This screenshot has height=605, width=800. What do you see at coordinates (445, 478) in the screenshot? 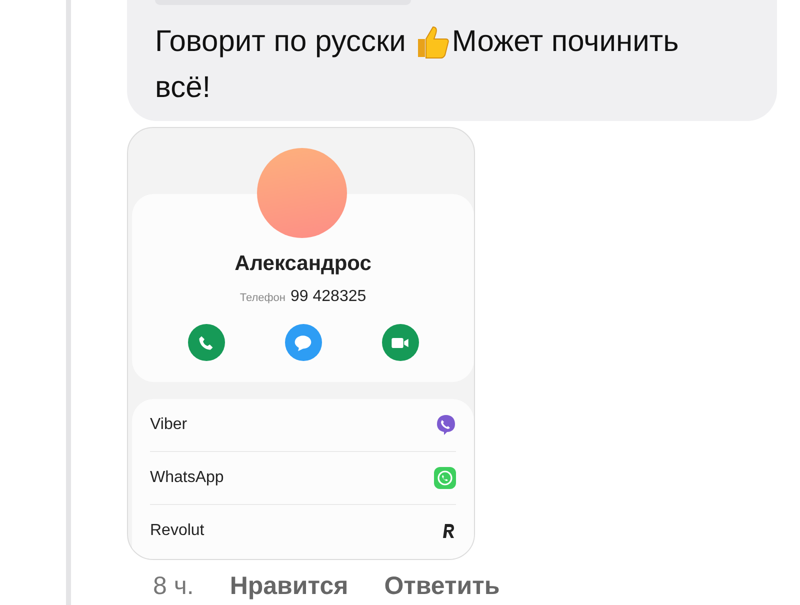
I see `chat-phone-icon` at bounding box center [445, 478].